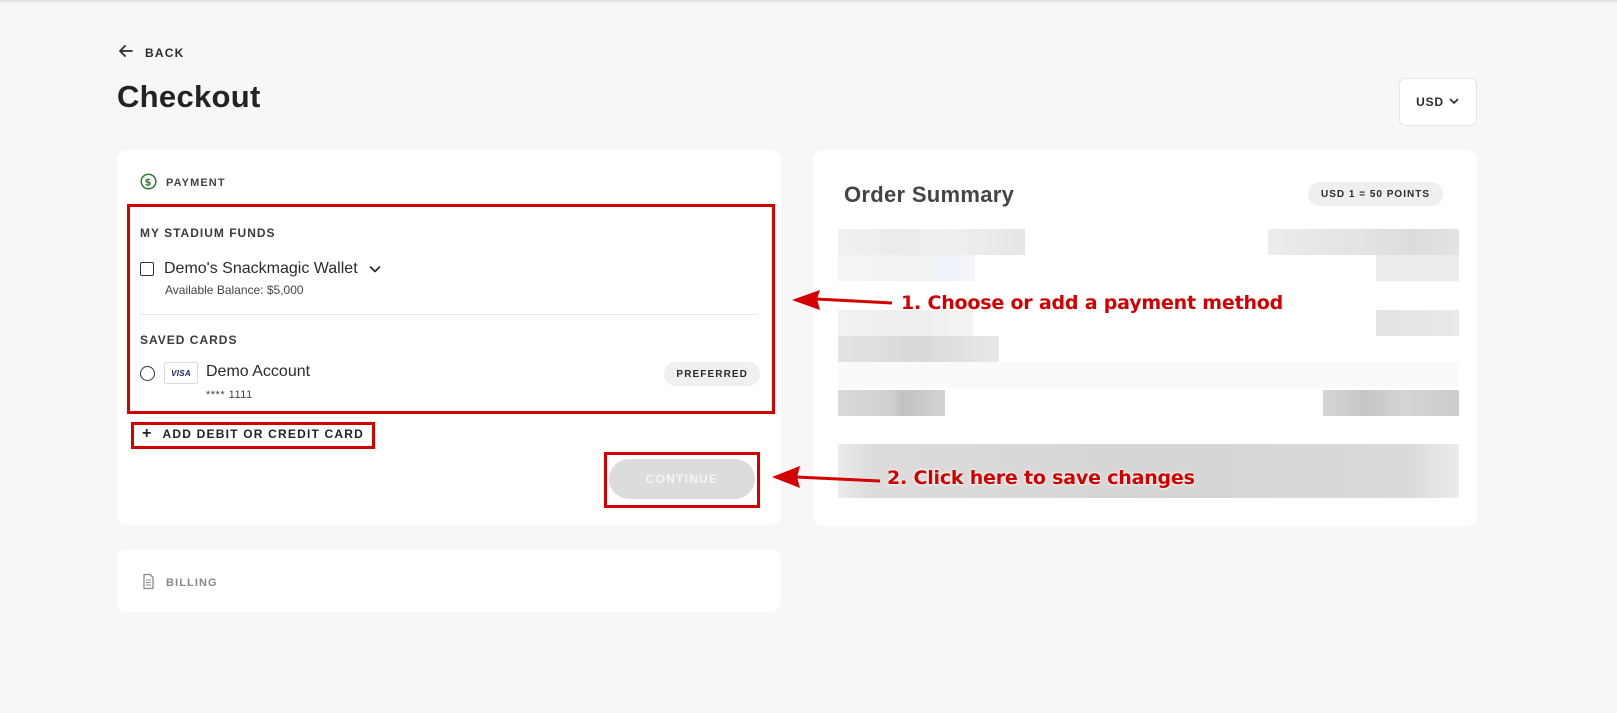 Image resolution: width=1617 pixels, height=713 pixels. I want to click on billing-header: BILLING, so click(179, 583).